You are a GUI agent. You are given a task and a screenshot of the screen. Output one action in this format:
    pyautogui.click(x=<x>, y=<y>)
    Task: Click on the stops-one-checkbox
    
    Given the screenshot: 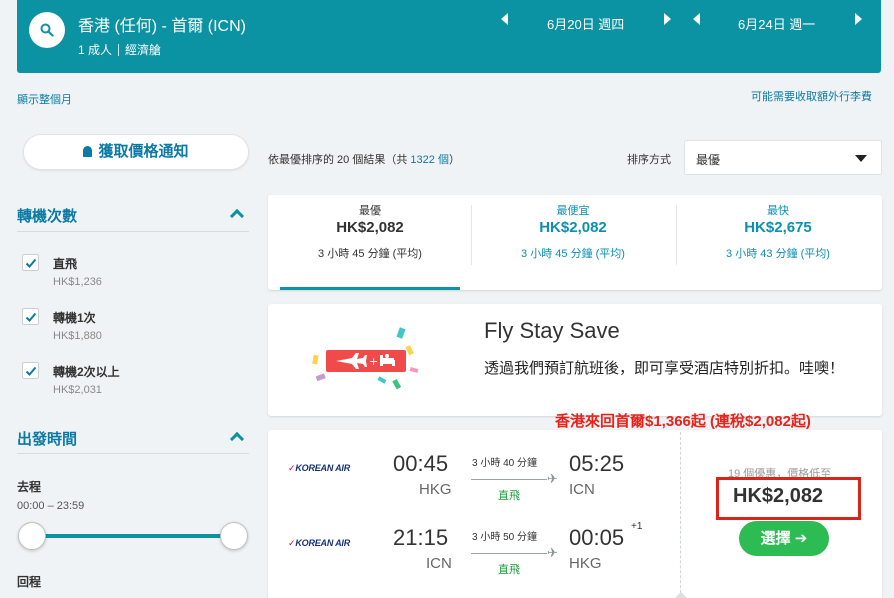 What is the action you would take?
    pyautogui.click(x=30, y=316)
    